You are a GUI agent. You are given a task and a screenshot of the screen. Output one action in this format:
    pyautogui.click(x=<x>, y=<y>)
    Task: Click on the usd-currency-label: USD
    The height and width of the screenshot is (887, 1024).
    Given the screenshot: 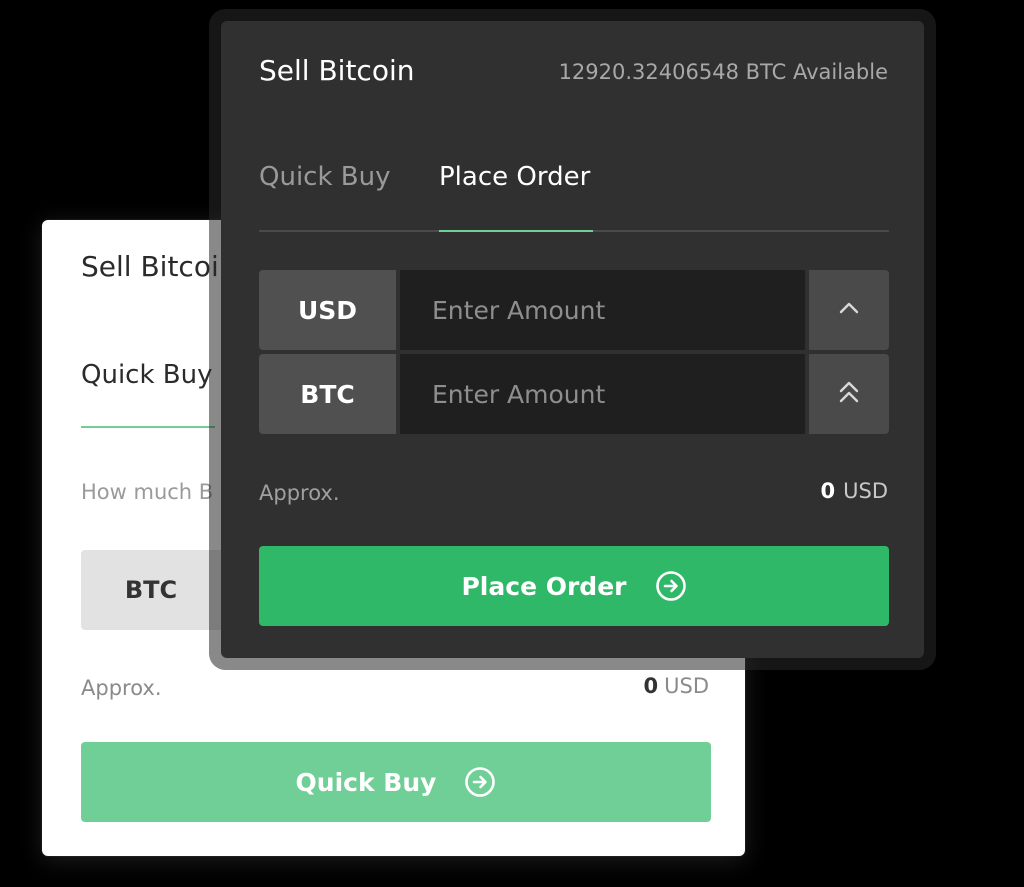 What is the action you would take?
    pyautogui.click(x=327, y=310)
    